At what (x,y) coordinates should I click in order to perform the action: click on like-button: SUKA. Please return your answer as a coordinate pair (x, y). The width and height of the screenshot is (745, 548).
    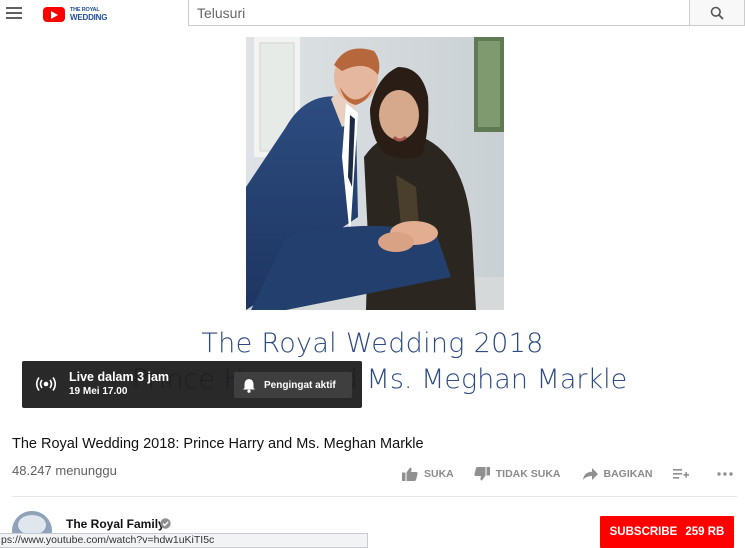
    Looking at the image, I should click on (428, 474).